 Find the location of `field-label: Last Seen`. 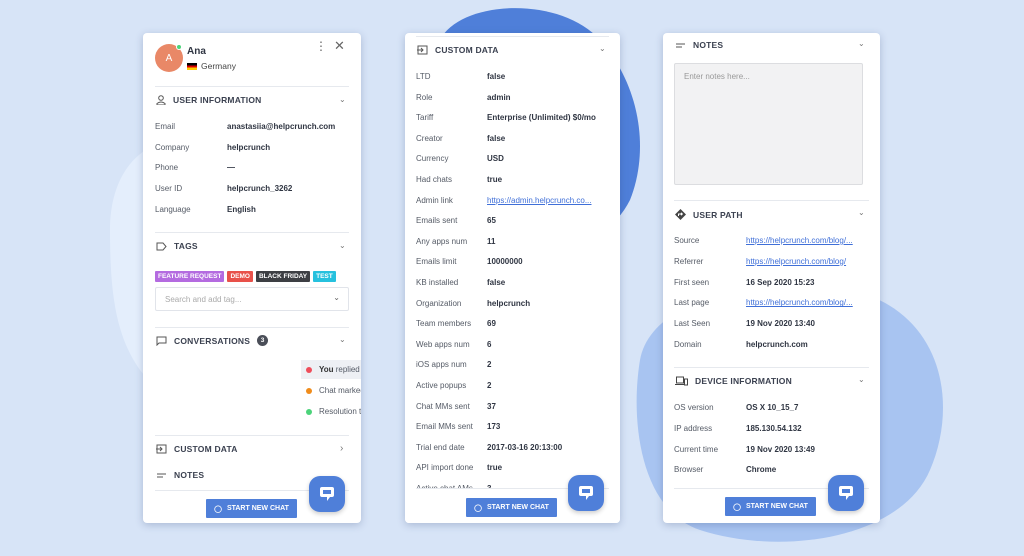

field-label: Last Seen is located at coordinates (692, 324).